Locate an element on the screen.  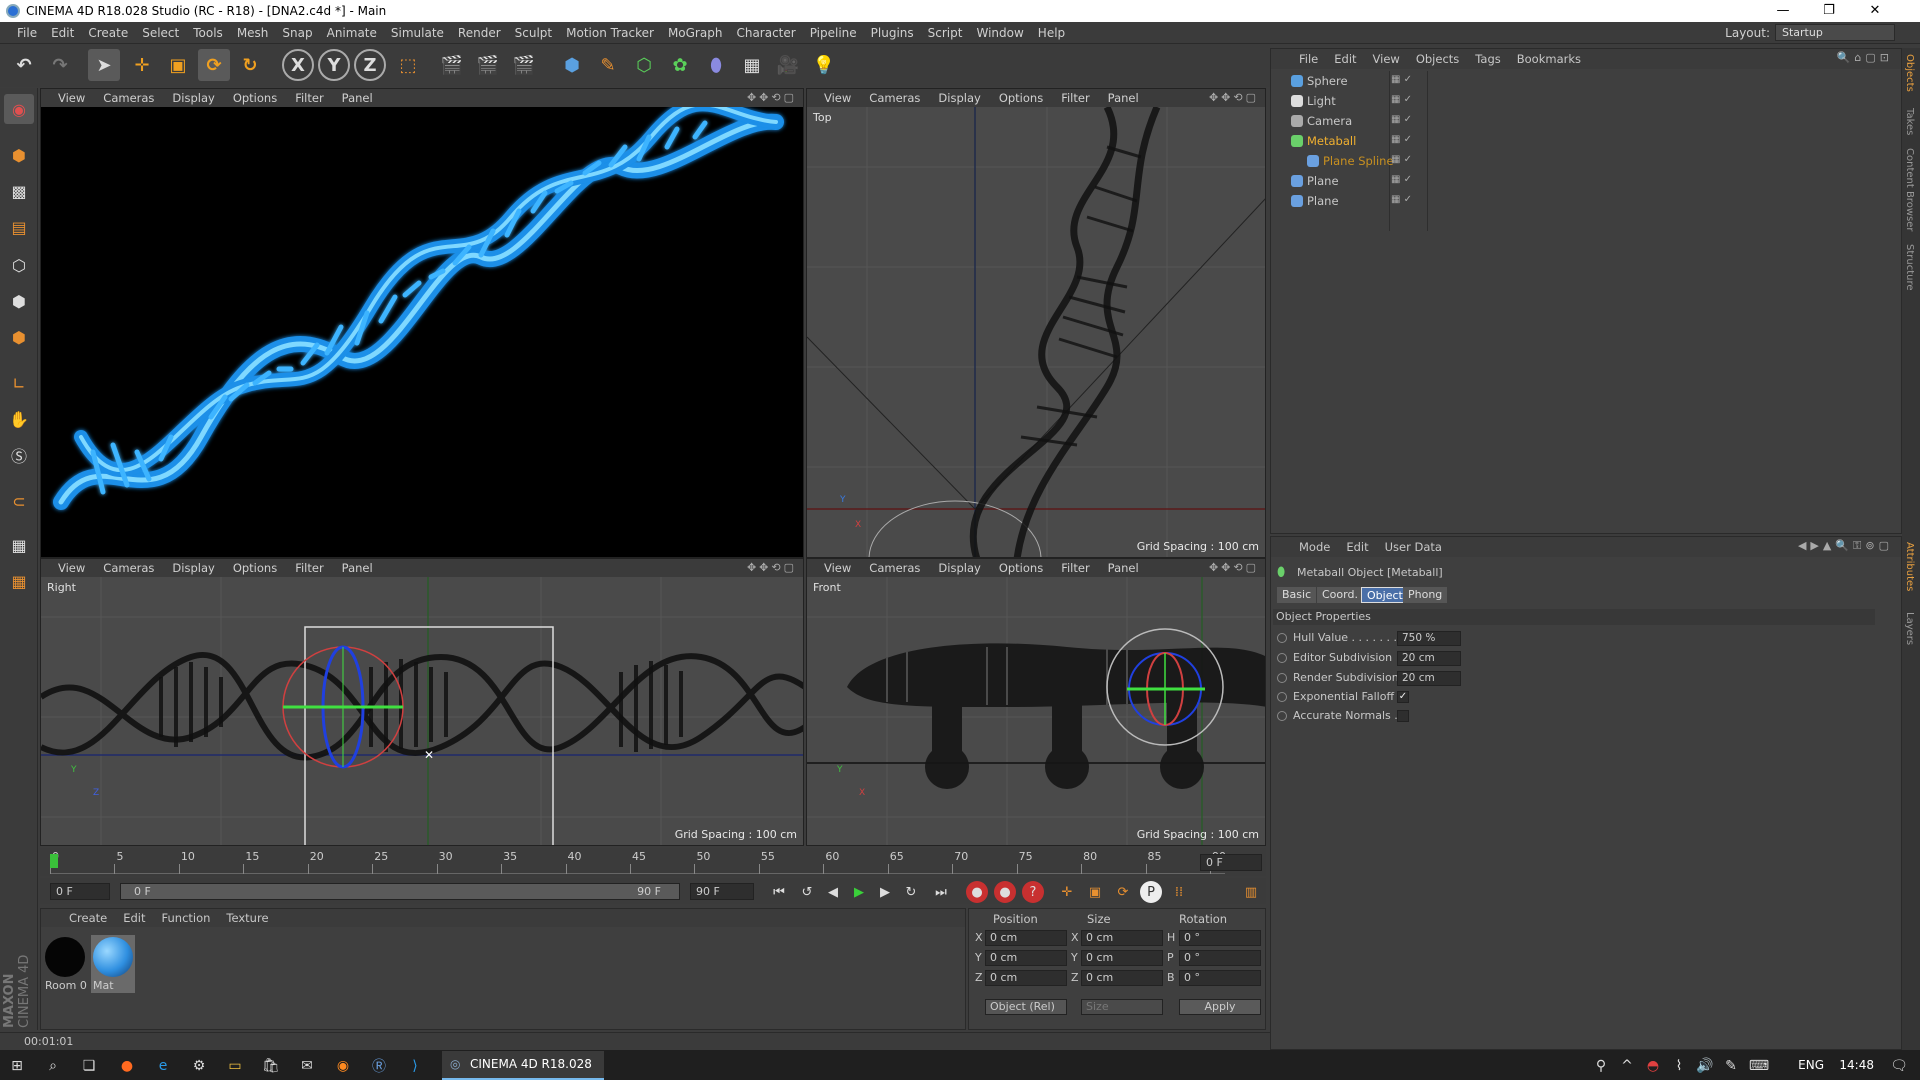
scale-tool-icon: ▣ is located at coordinates (178, 65).